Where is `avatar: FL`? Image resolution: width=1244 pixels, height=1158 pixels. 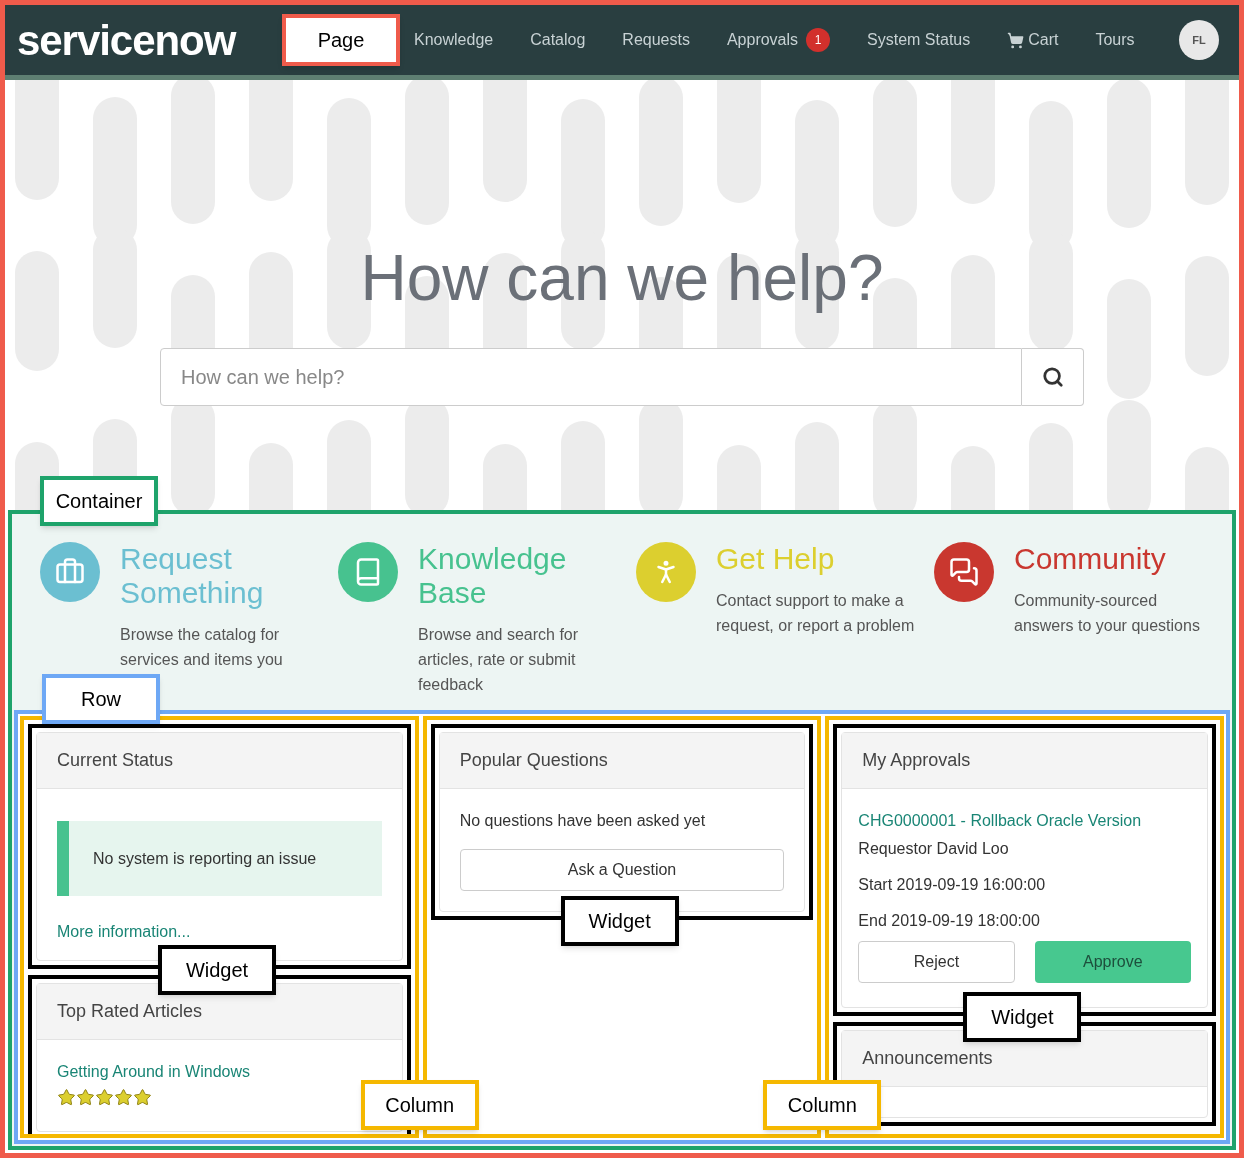 avatar: FL is located at coordinates (1199, 40).